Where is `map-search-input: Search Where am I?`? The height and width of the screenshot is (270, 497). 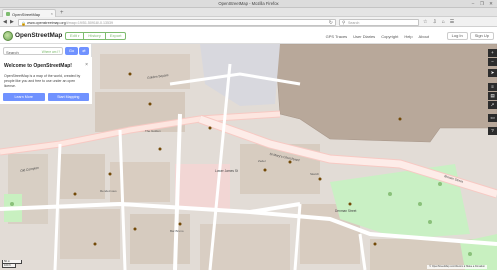
map-search-input: Search Where am I? is located at coordinates (33, 51).